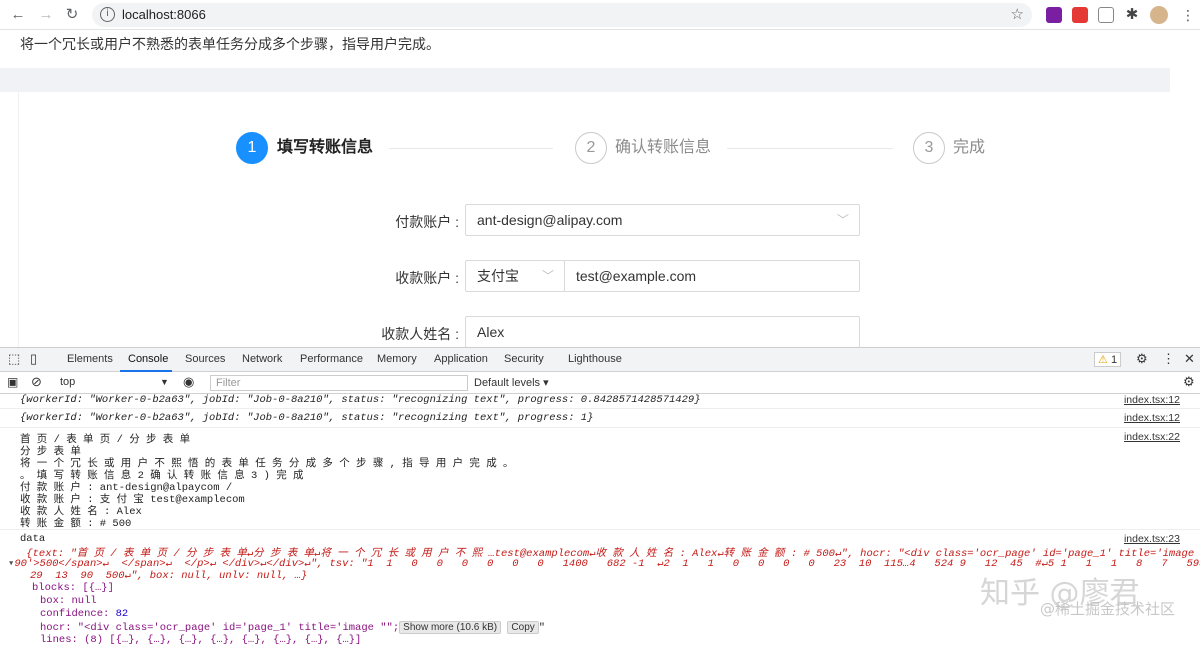 The image size is (1200, 646). What do you see at coordinates (595, 359) in the screenshot?
I see `tab-lighthouse: Lighthouse` at bounding box center [595, 359].